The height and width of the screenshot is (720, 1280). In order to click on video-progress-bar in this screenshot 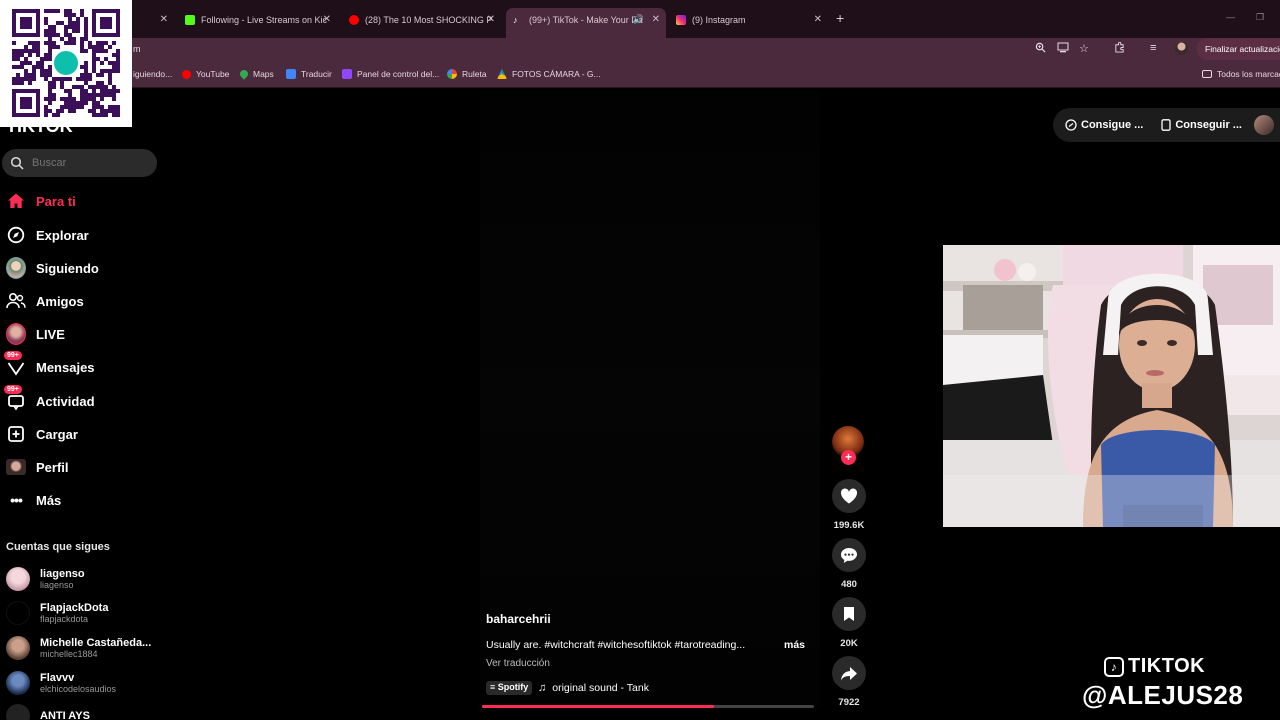, I will do `click(648, 706)`.